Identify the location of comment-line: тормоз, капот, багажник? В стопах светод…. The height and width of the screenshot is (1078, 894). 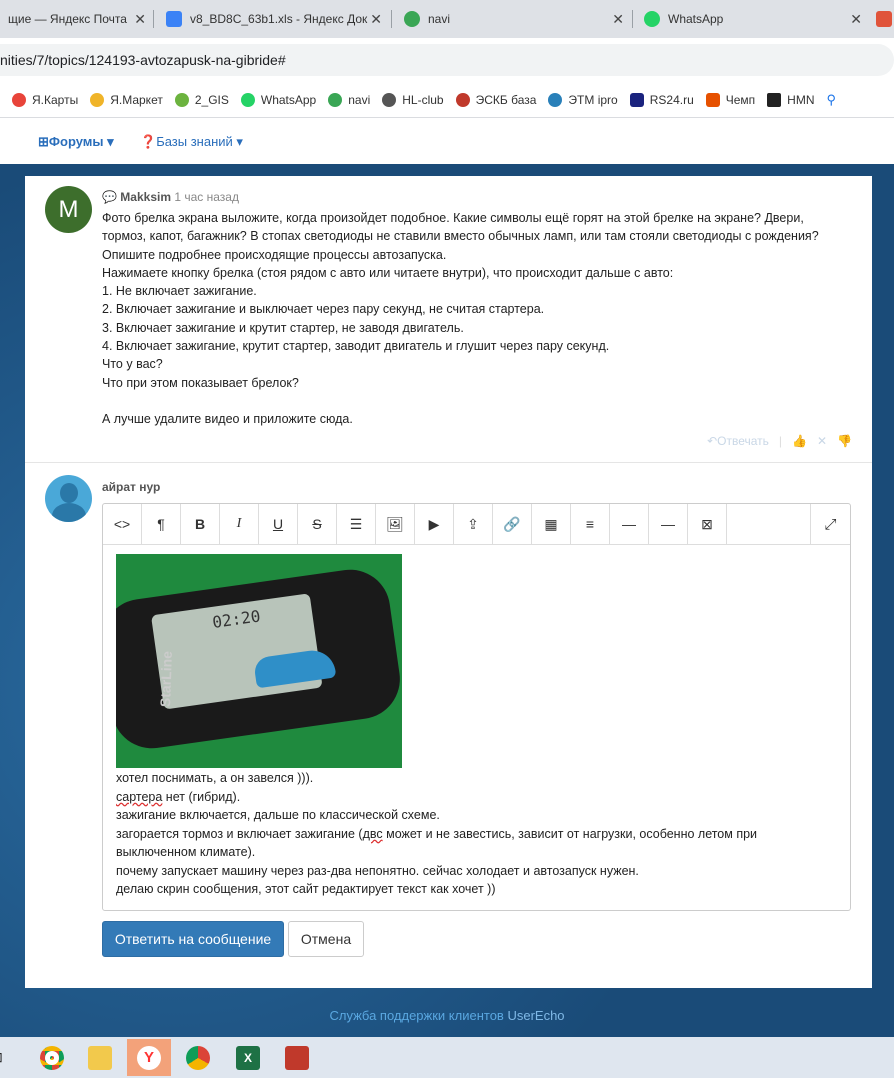
(460, 236).